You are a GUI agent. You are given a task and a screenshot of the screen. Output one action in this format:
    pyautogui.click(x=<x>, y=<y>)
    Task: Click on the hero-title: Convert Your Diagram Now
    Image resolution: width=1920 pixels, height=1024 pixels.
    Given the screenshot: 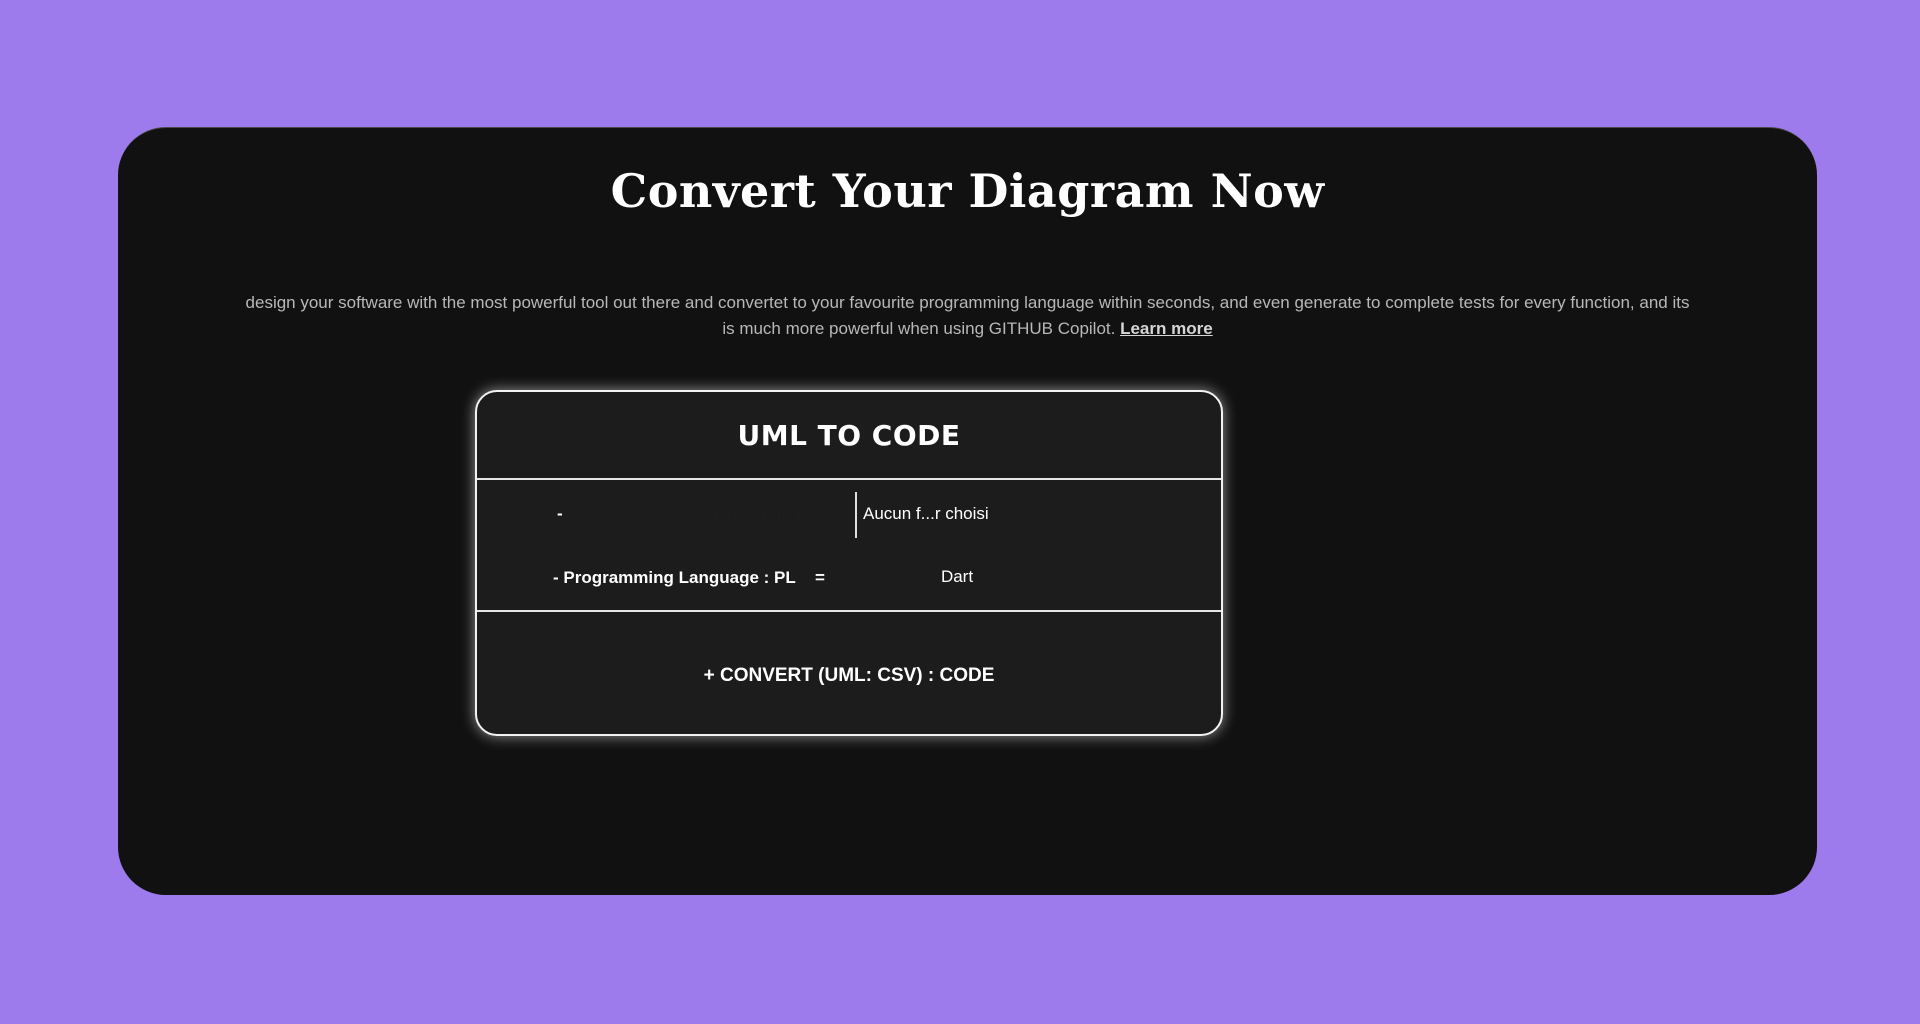 What is the action you would take?
    pyautogui.click(x=967, y=191)
    